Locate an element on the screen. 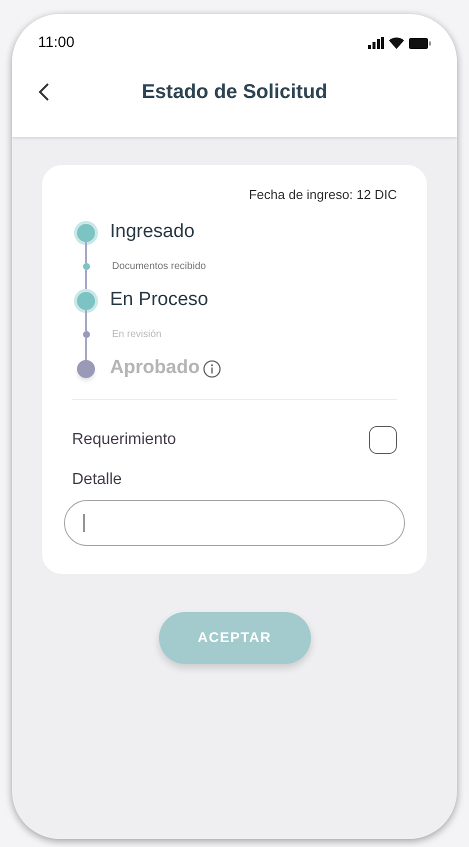 The height and width of the screenshot is (847, 469). step-note: Documentos recibido is located at coordinates (159, 267).